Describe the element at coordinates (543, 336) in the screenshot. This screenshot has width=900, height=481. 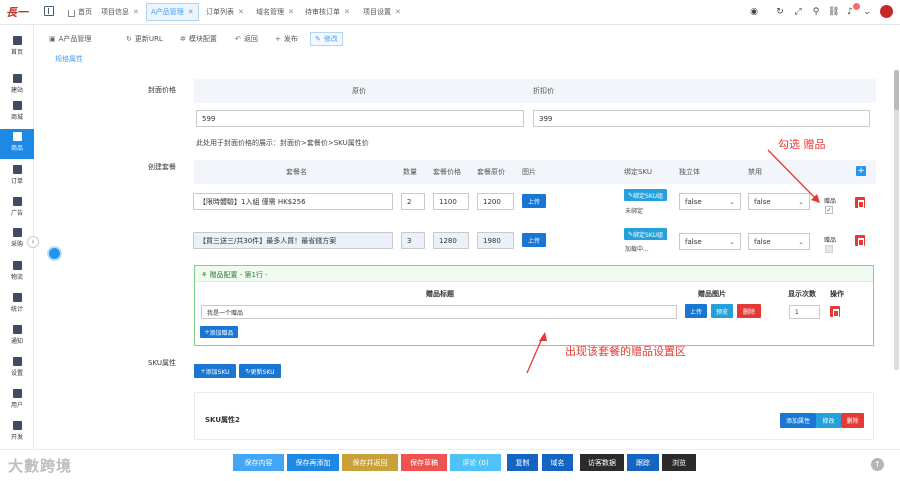
I see `annotation-arrowhead-bottom` at that location.